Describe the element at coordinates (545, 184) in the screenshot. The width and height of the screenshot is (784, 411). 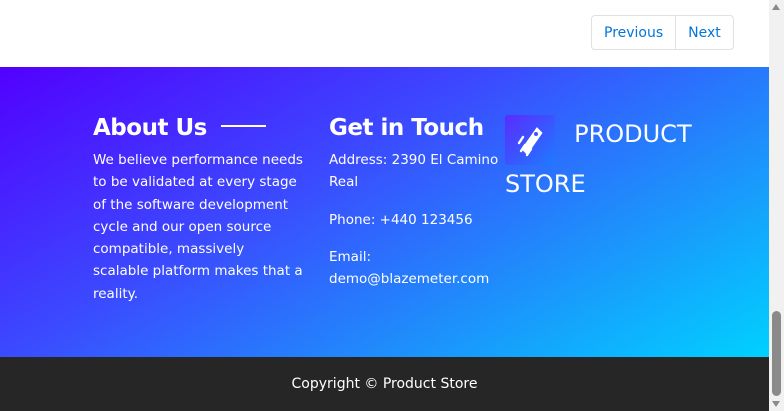
I see `brand-name-line2: STORE` at that location.